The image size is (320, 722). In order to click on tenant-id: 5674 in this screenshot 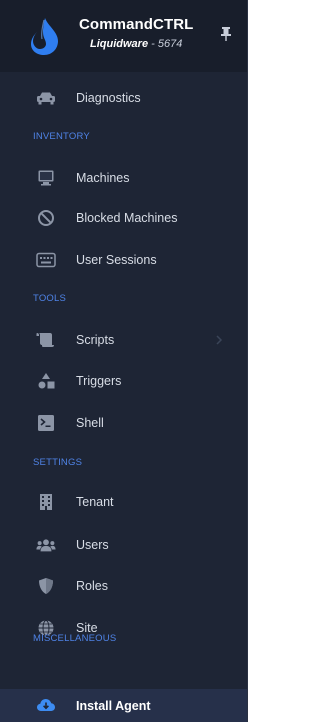, I will do `click(170, 44)`.